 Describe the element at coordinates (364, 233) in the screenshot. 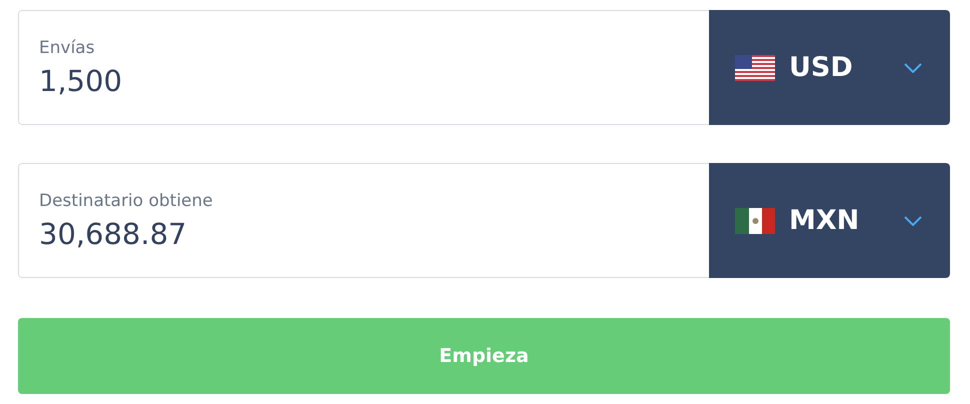

I see `amount-input: 30,688.87` at that location.